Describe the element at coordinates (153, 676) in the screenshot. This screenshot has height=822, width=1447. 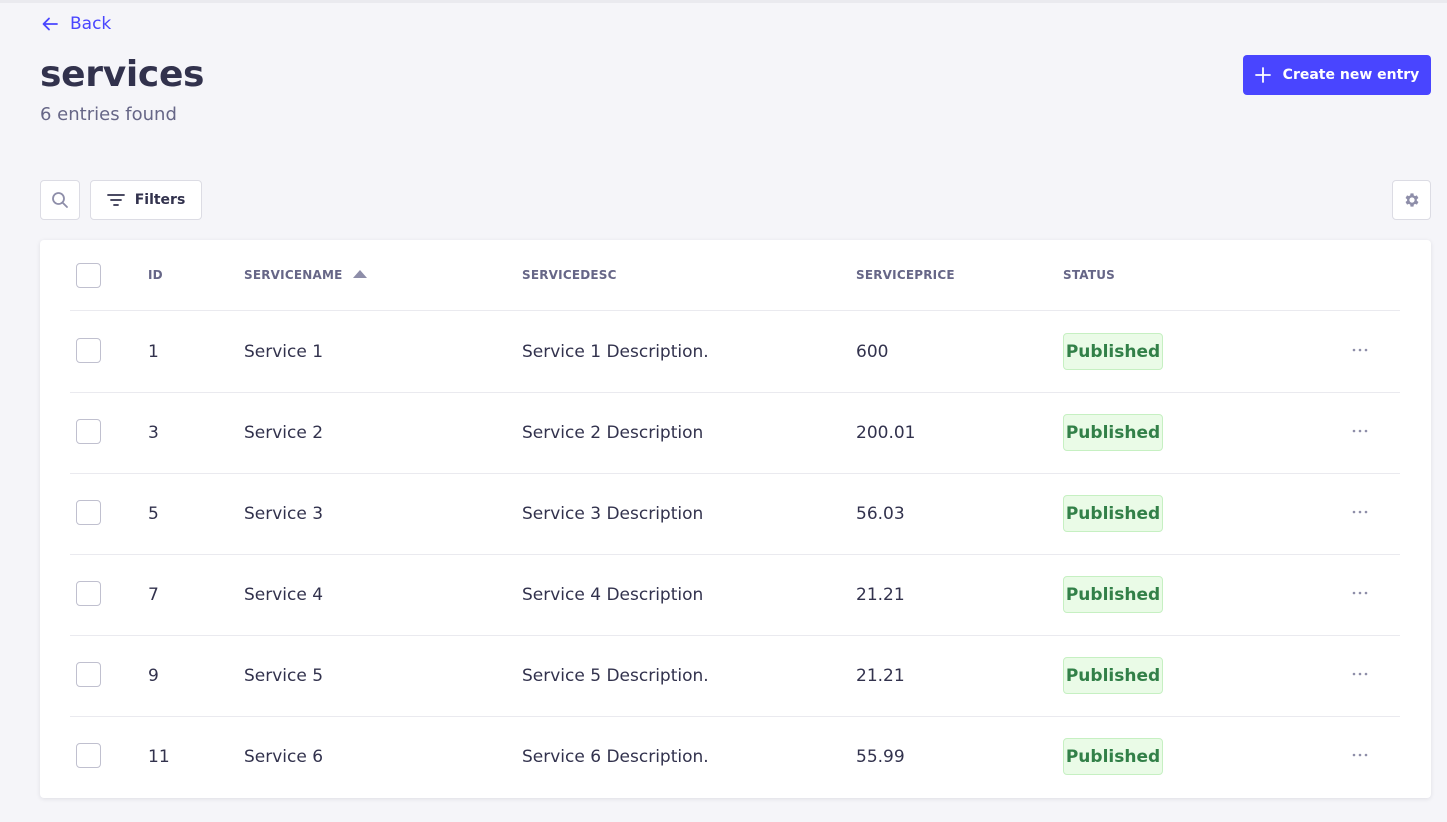
I see `cell-id: 9` at that location.